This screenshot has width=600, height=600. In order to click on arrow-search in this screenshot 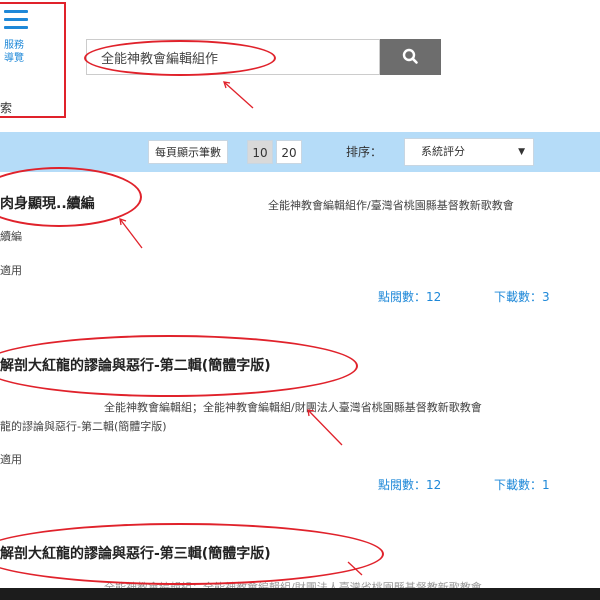, I will do `click(238, 95)`.